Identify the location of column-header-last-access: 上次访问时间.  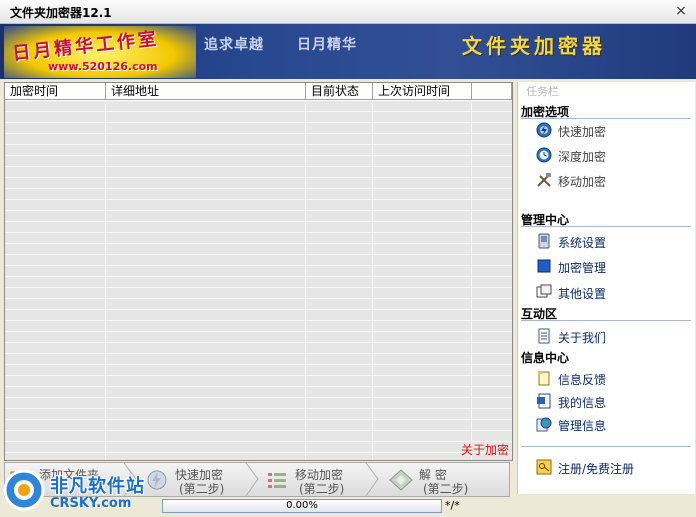
(422, 91).